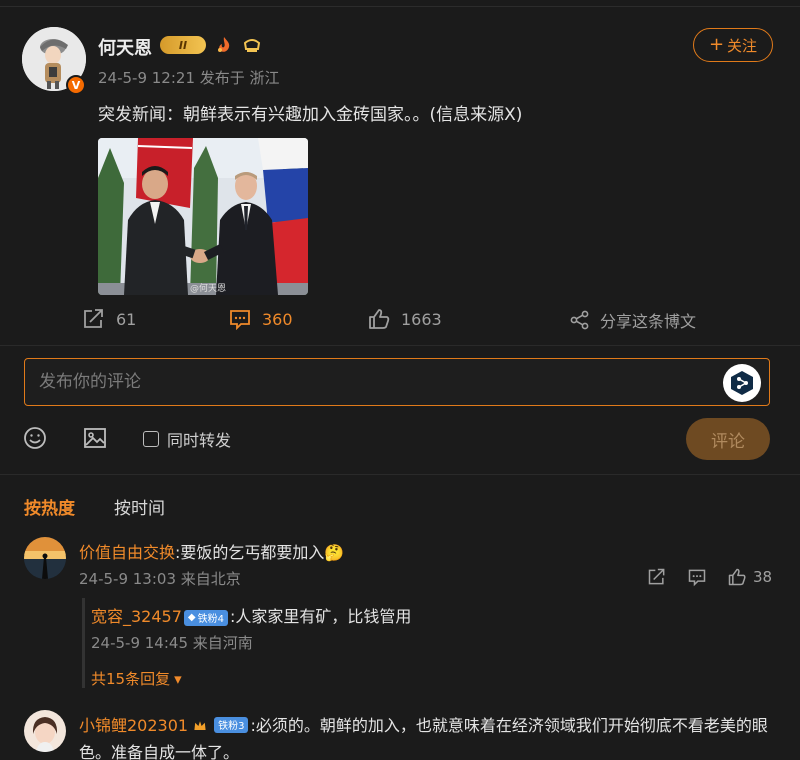  Describe the element at coordinates (203, 216) in the screenshot. I see `post-image: @何天恩` at that location.